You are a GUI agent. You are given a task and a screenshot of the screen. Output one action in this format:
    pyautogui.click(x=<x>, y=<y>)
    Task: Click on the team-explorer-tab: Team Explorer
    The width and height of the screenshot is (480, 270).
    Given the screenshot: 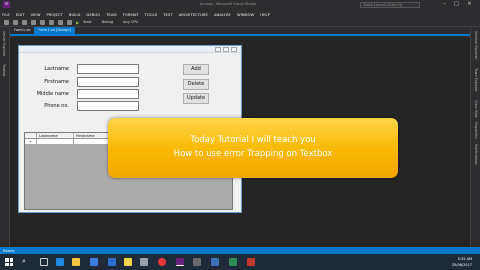 What is the action you would take?
    pyautogui.click(x=476, y=80)
    